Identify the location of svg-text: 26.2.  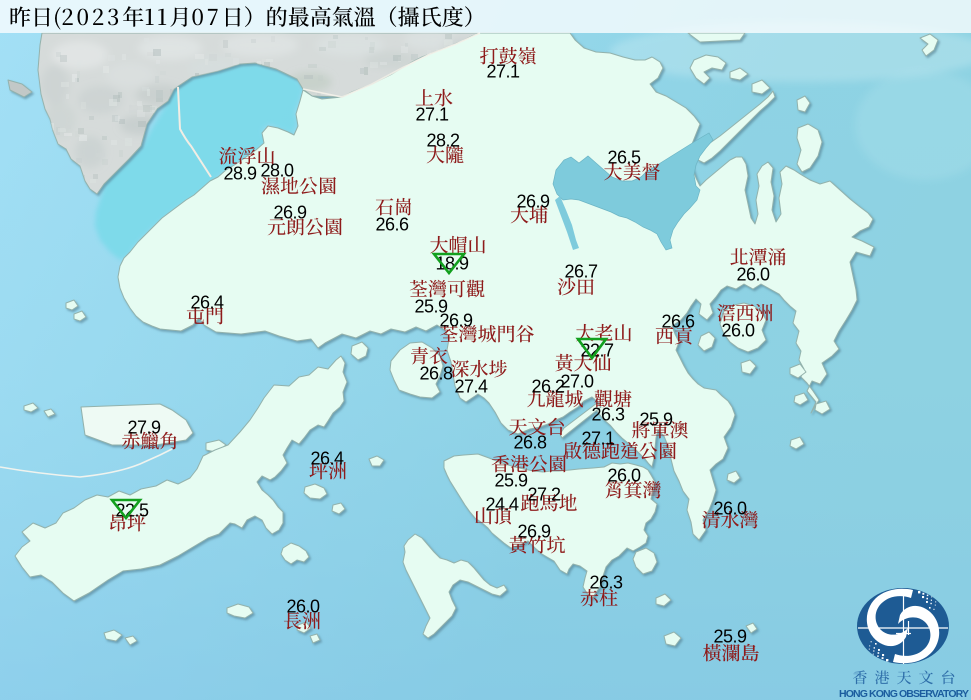
(548, 386).